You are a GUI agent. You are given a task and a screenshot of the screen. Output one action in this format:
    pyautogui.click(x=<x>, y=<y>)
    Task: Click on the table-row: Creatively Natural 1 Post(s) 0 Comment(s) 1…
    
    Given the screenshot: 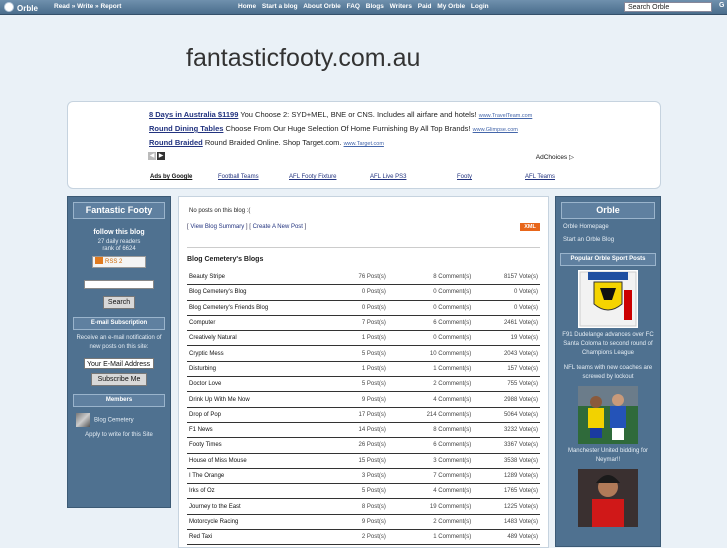 What is the action you would take?
    pyautogui.click(x=363, y=338)
    